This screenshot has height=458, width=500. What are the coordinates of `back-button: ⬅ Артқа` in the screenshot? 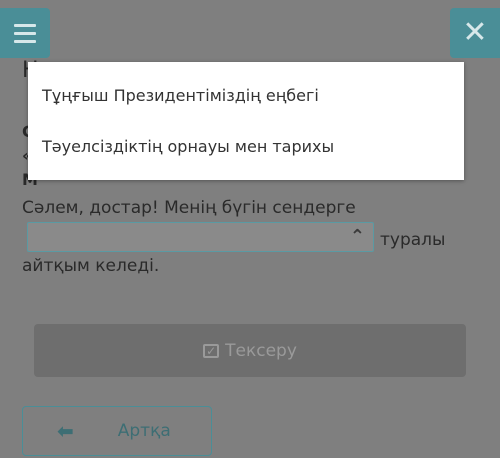 It's located at (117, 431).